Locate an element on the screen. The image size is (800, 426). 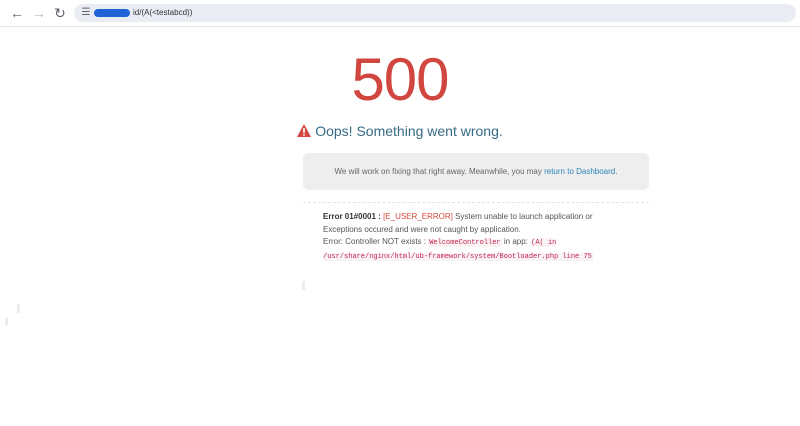
browser-toolbar: ← → ↻ ☰ id/(A(<testabcd)) is located at coordinates (400, 13).